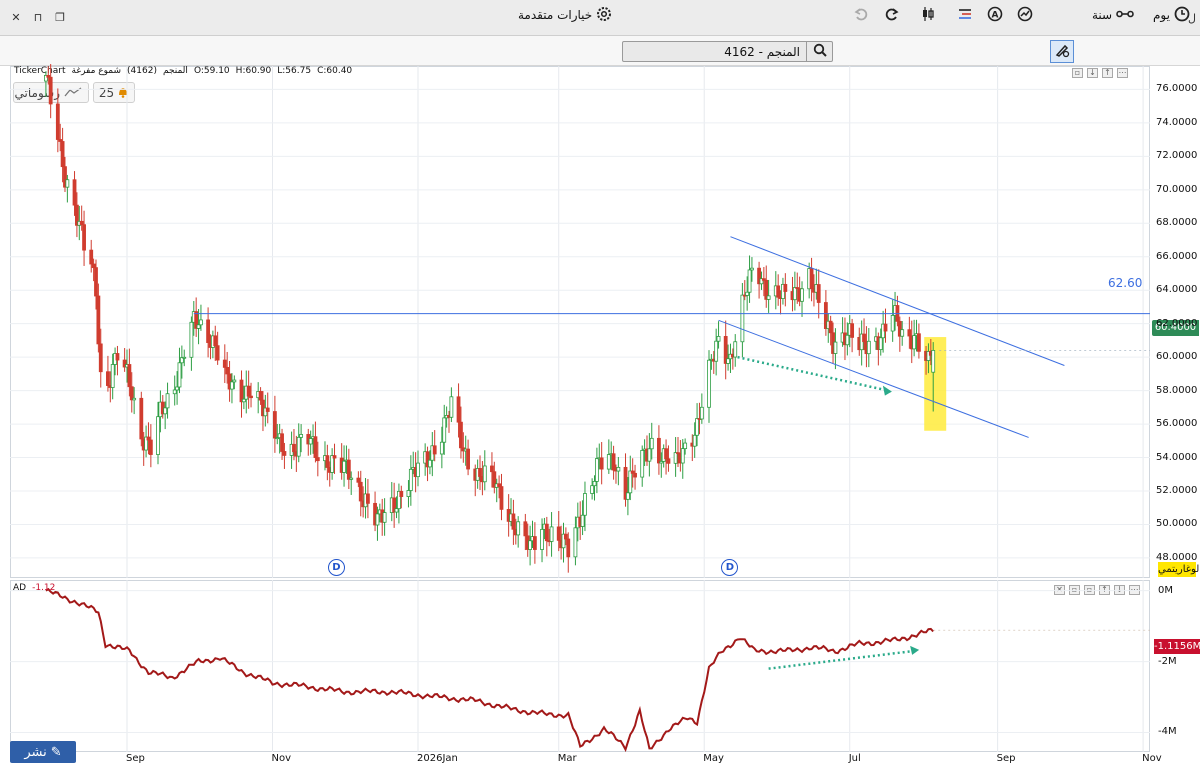  I want to click on x-tick-label: May, so click(713, 758).